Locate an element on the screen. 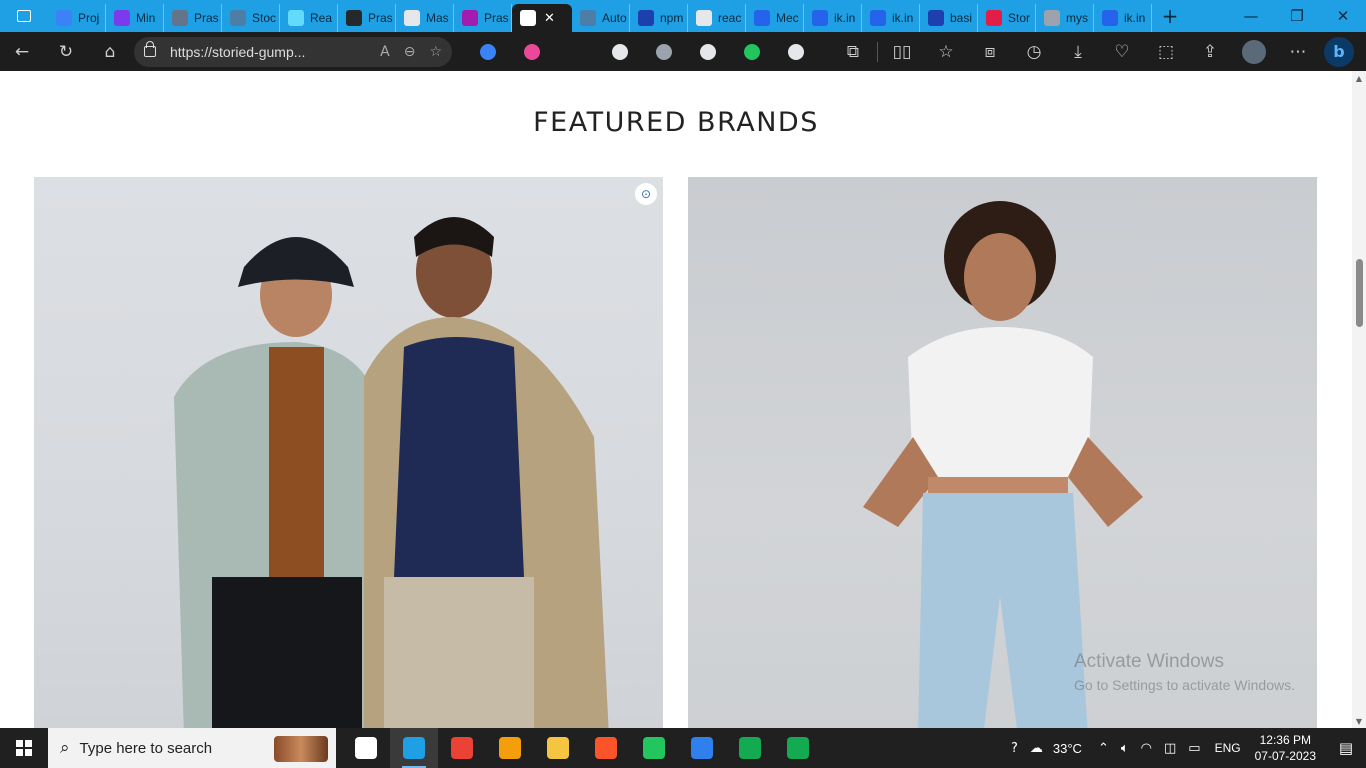 The height and width of the screenshot is (768, 1366). read-aloud-icon: A is located at coordinates (385, 52).